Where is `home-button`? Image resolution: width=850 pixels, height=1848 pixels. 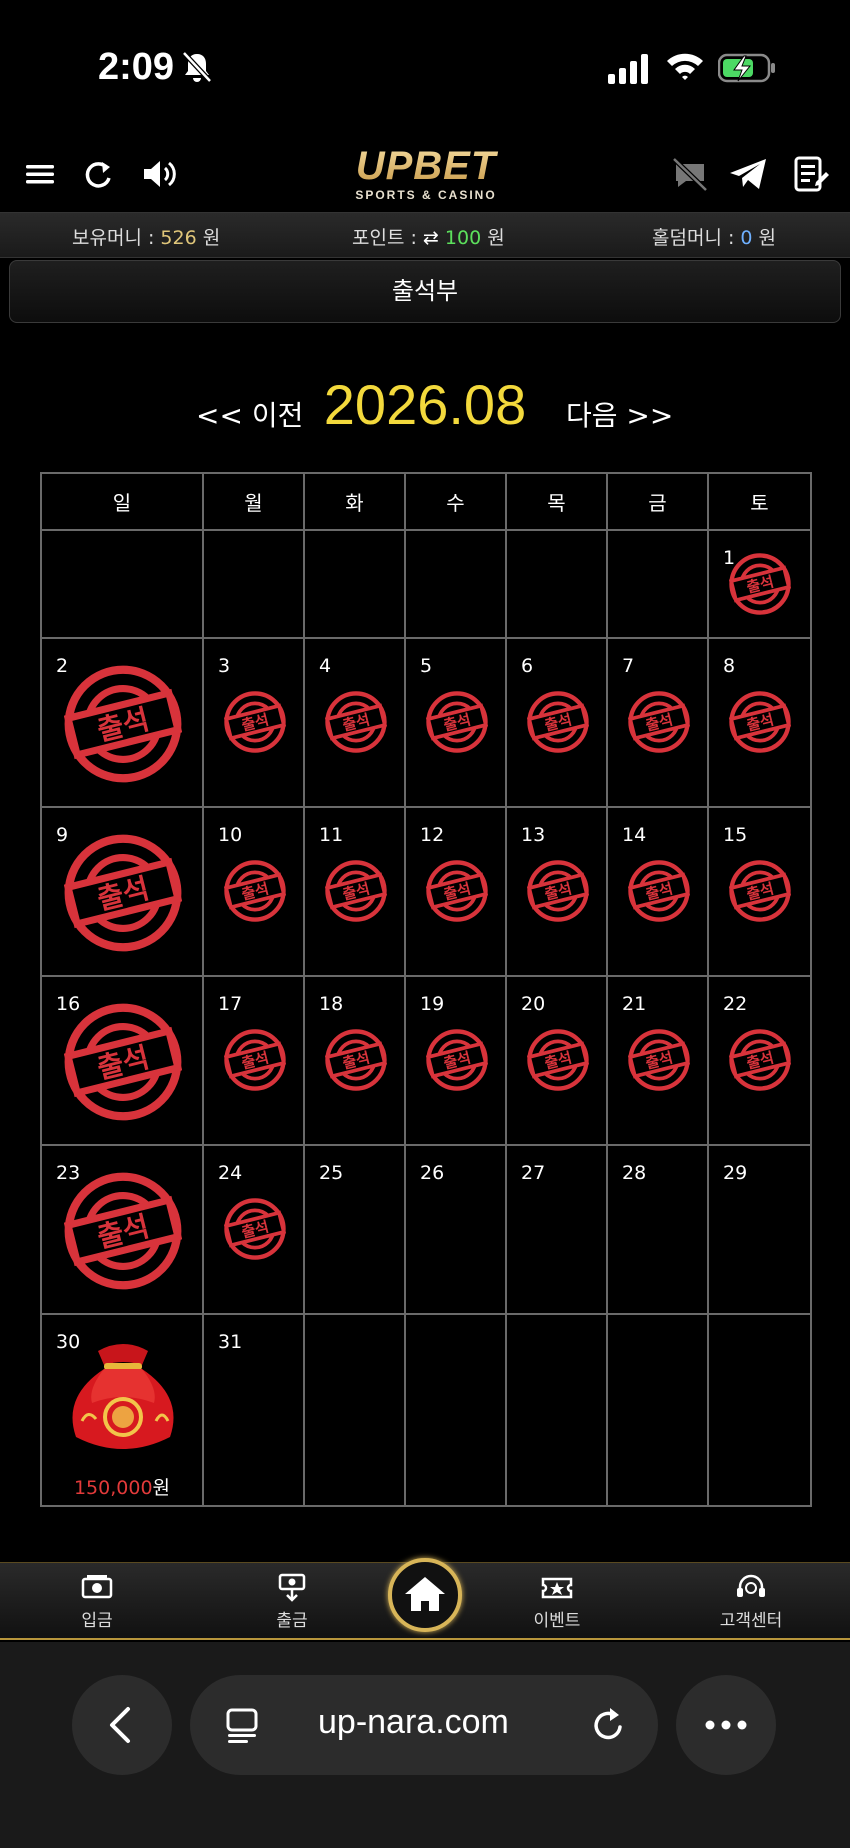
home-button is located at coordinates (425, 1595).